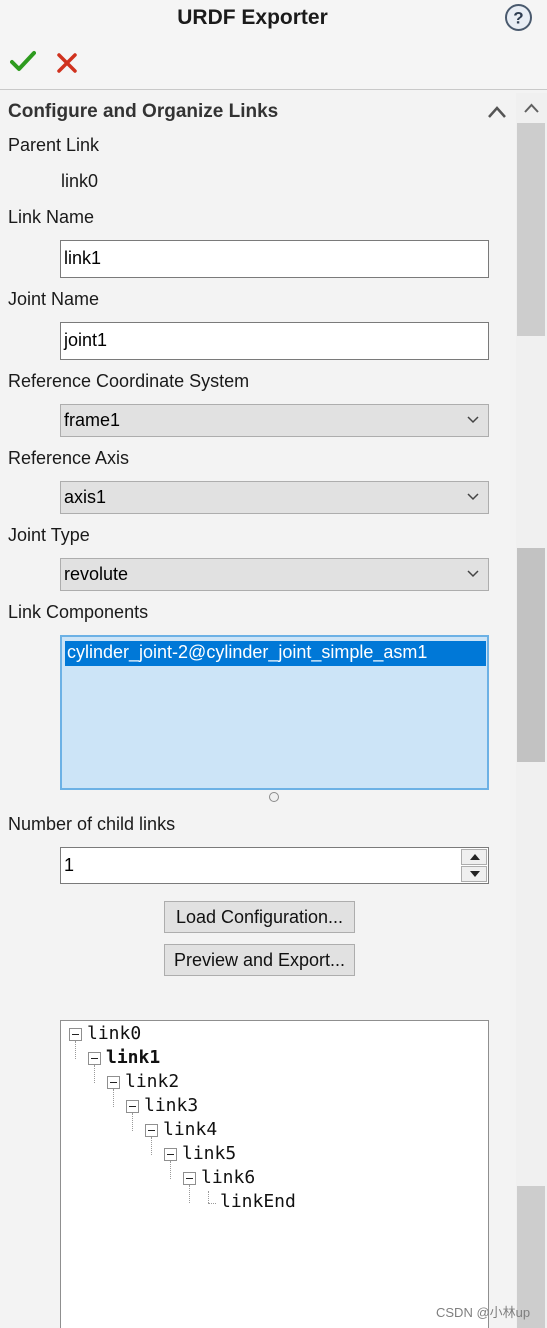 This screenshot has width=547, height=1328. What do you see at coordinates (54, 299) in the screenshot?
I see `joint-name-label: Joint Name` at bounding box center [54, 299].